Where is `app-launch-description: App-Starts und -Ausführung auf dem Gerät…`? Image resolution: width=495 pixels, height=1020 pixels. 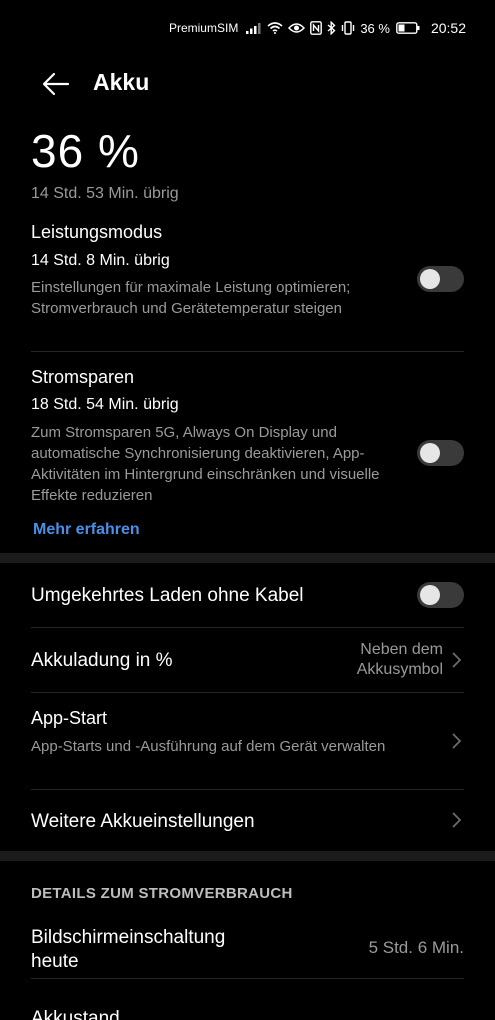
app-launch-description: App-Starts und -Ausführung auf dem Gerät… is located at coordinates (208, 746).